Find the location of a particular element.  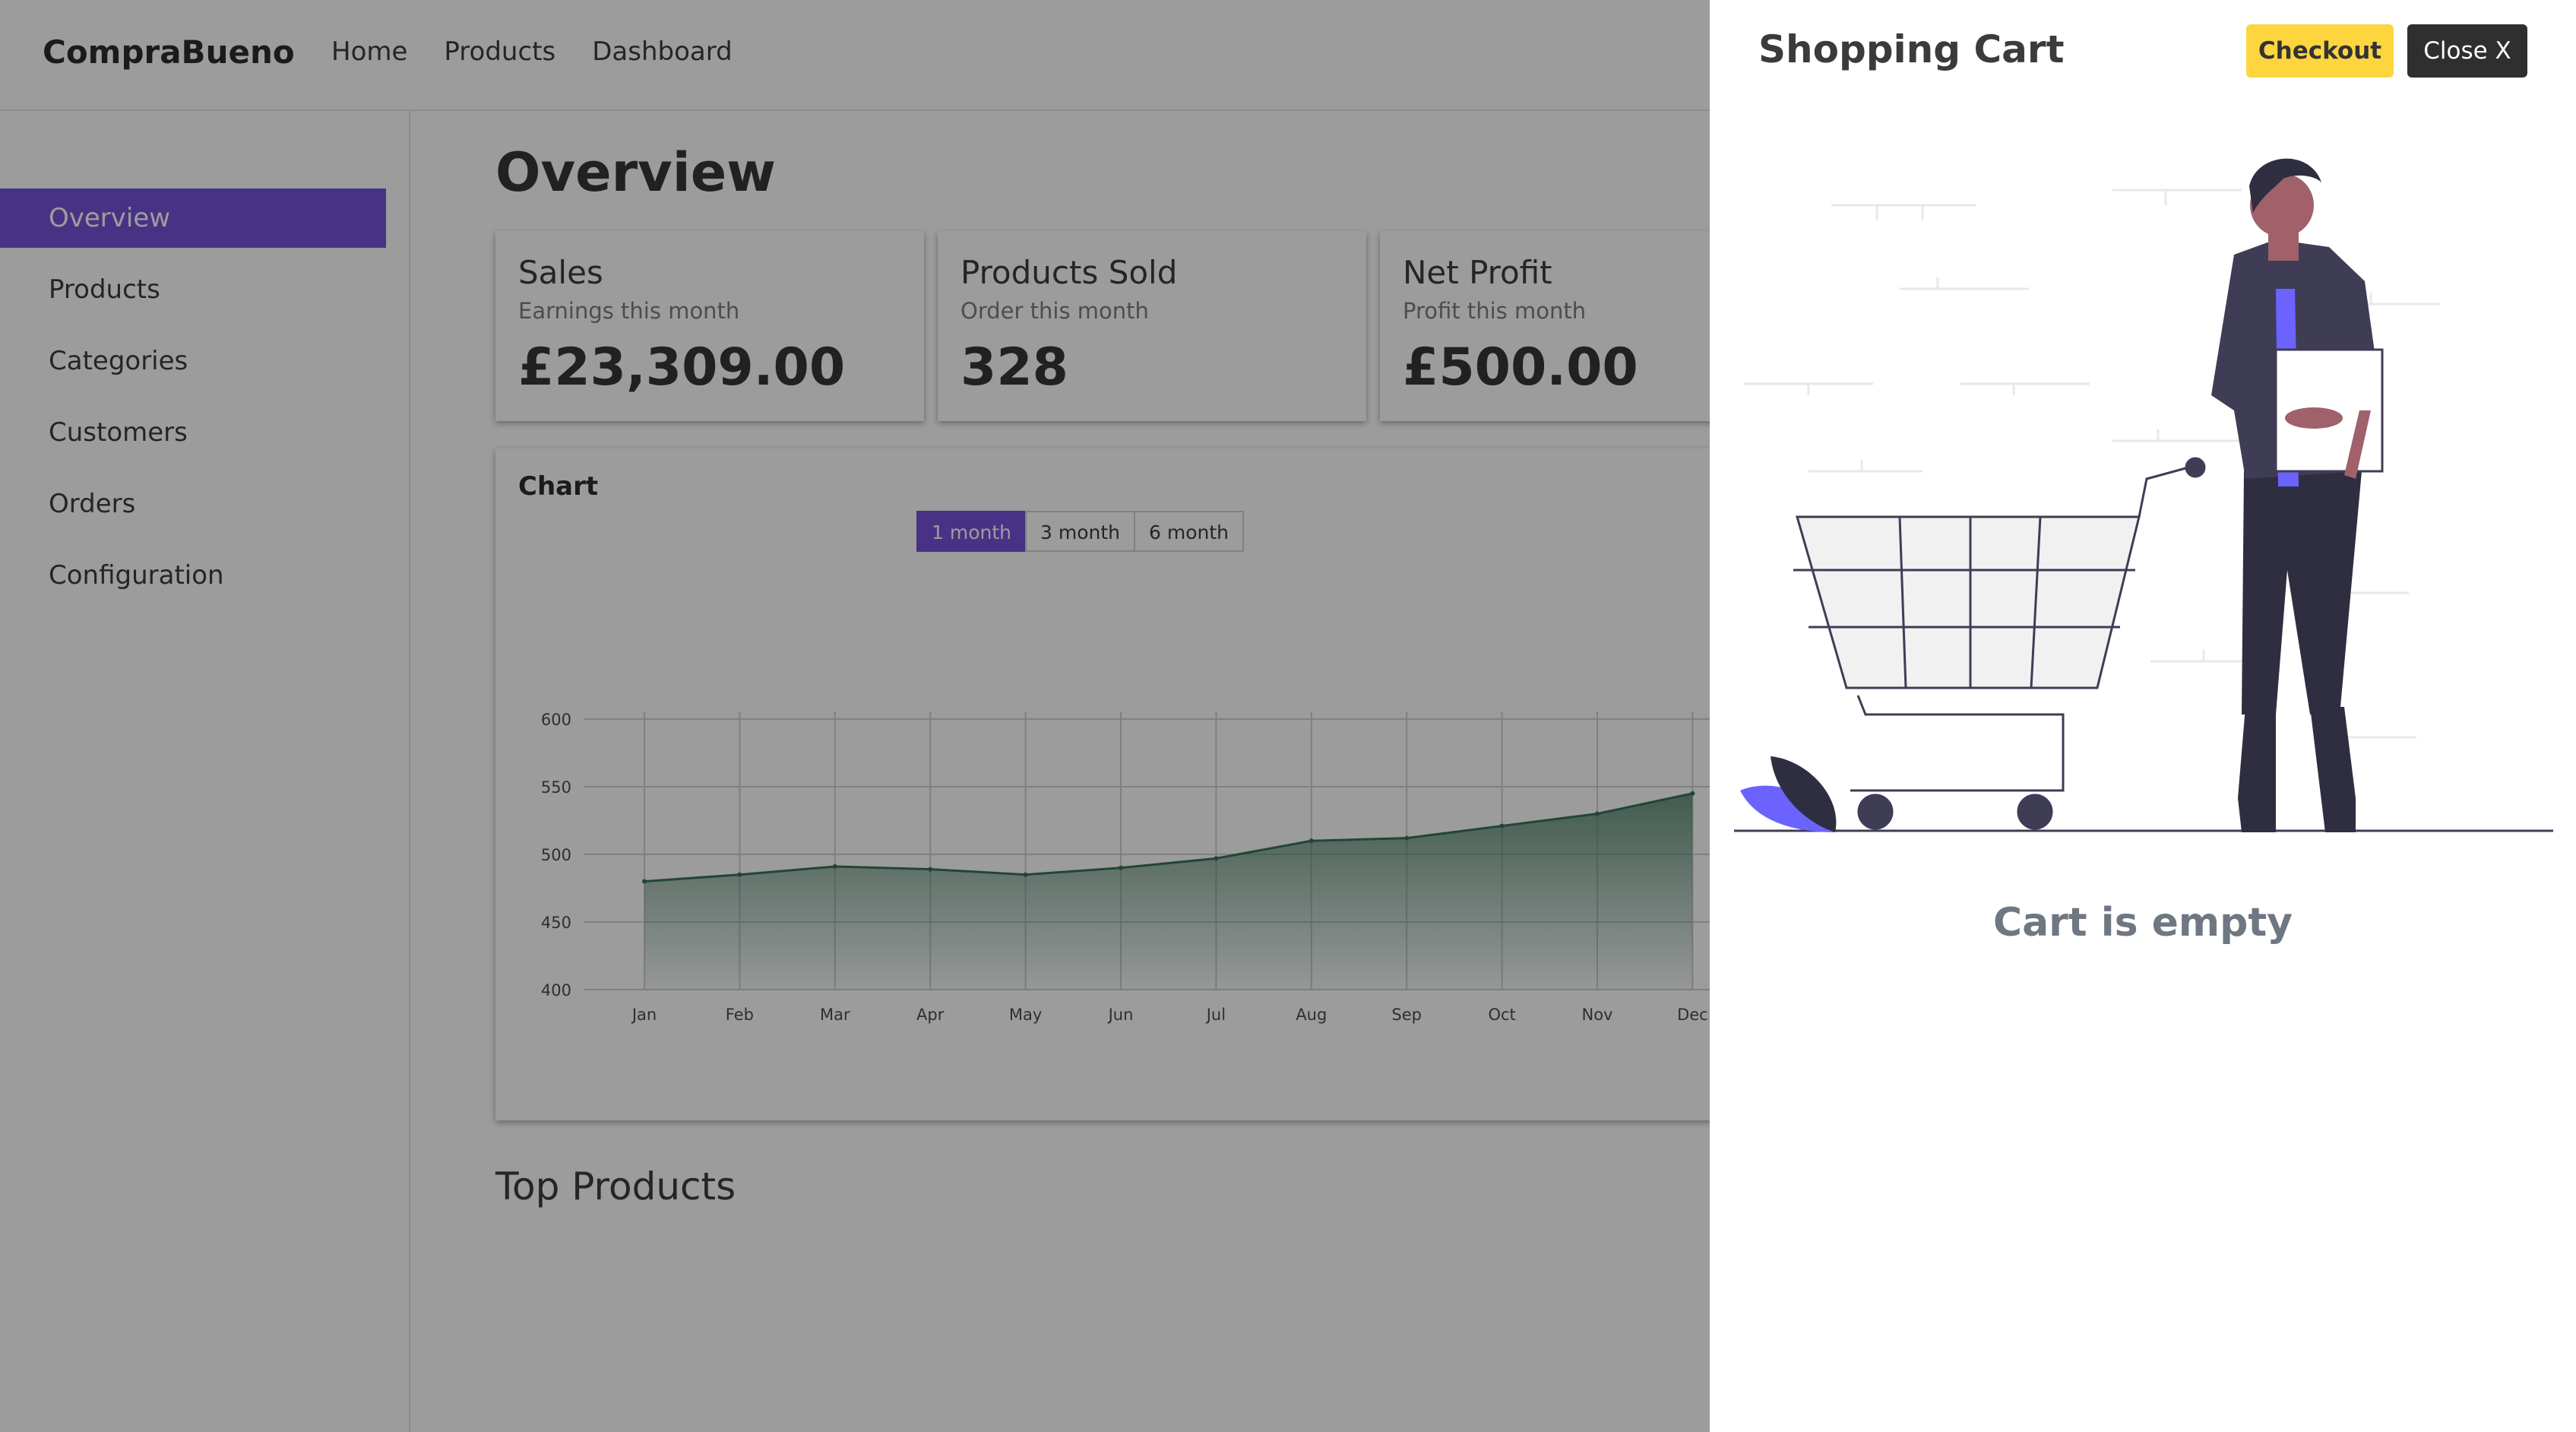

empty-cart-illustration is located at coordinates (2143, 495).